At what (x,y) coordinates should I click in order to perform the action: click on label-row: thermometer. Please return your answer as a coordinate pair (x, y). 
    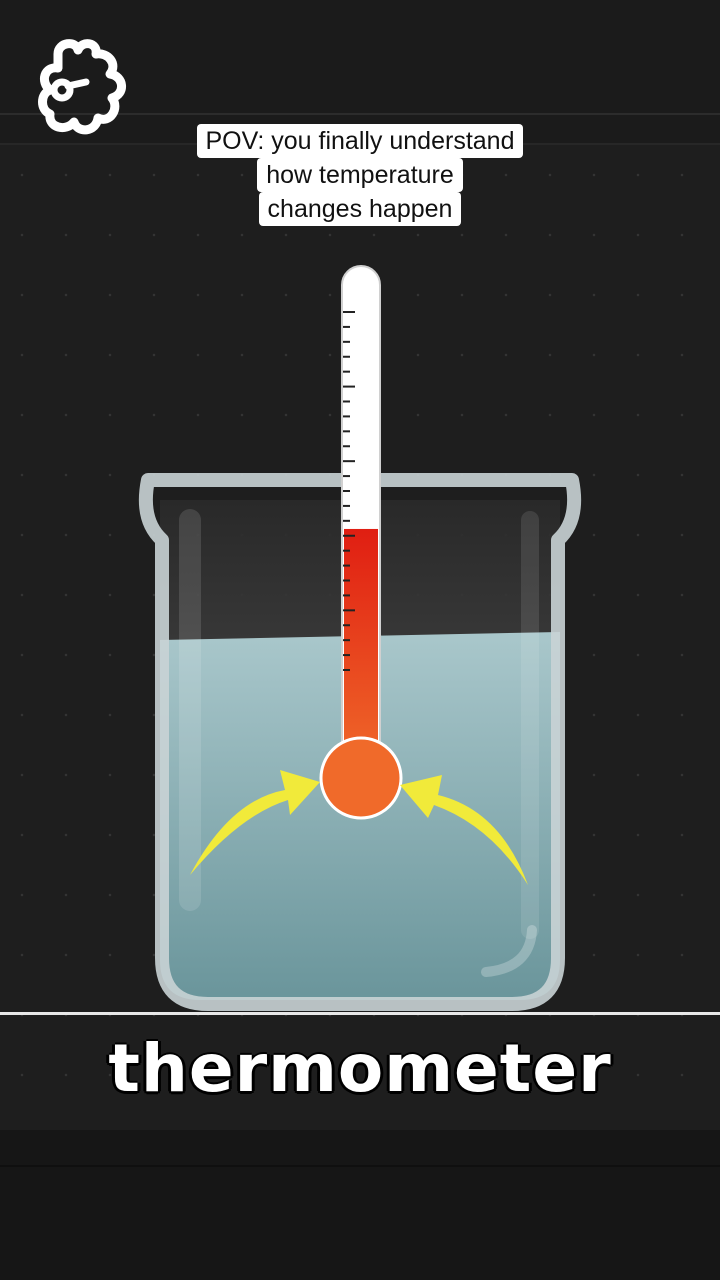
    Looking at the image, I should click on (360, 1068).